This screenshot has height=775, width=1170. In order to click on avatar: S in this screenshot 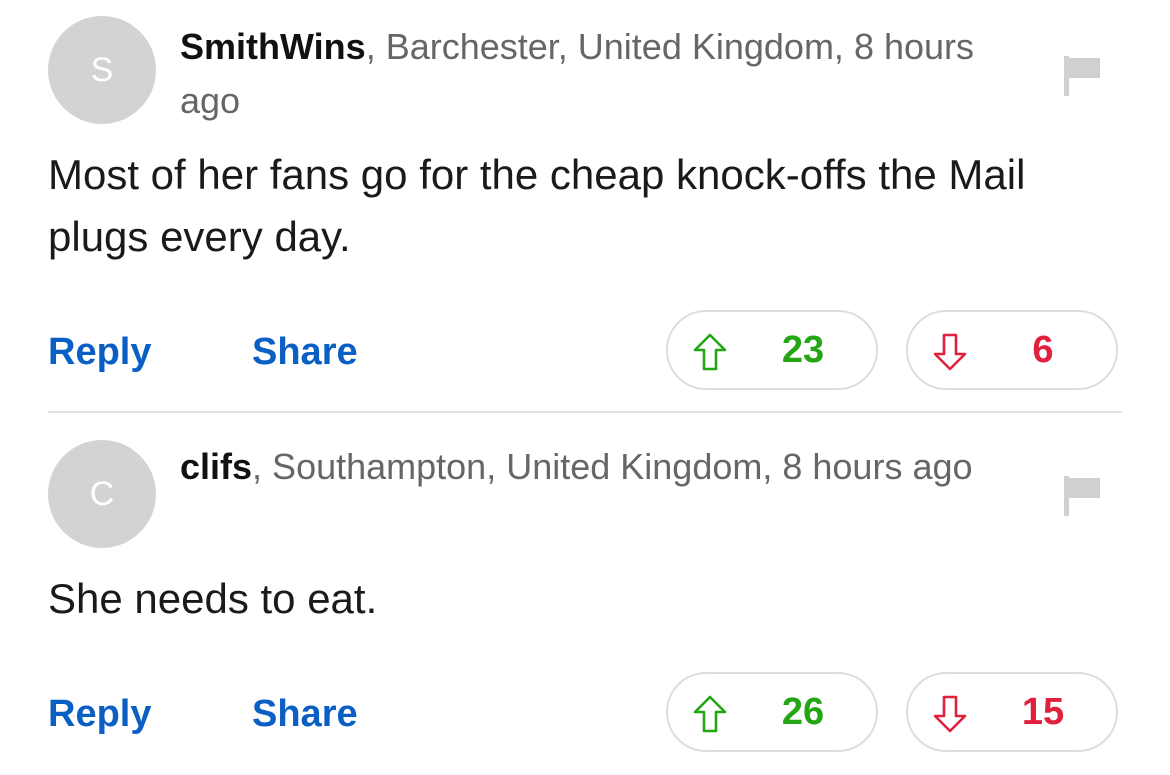, I will do `click(102, 70)`.